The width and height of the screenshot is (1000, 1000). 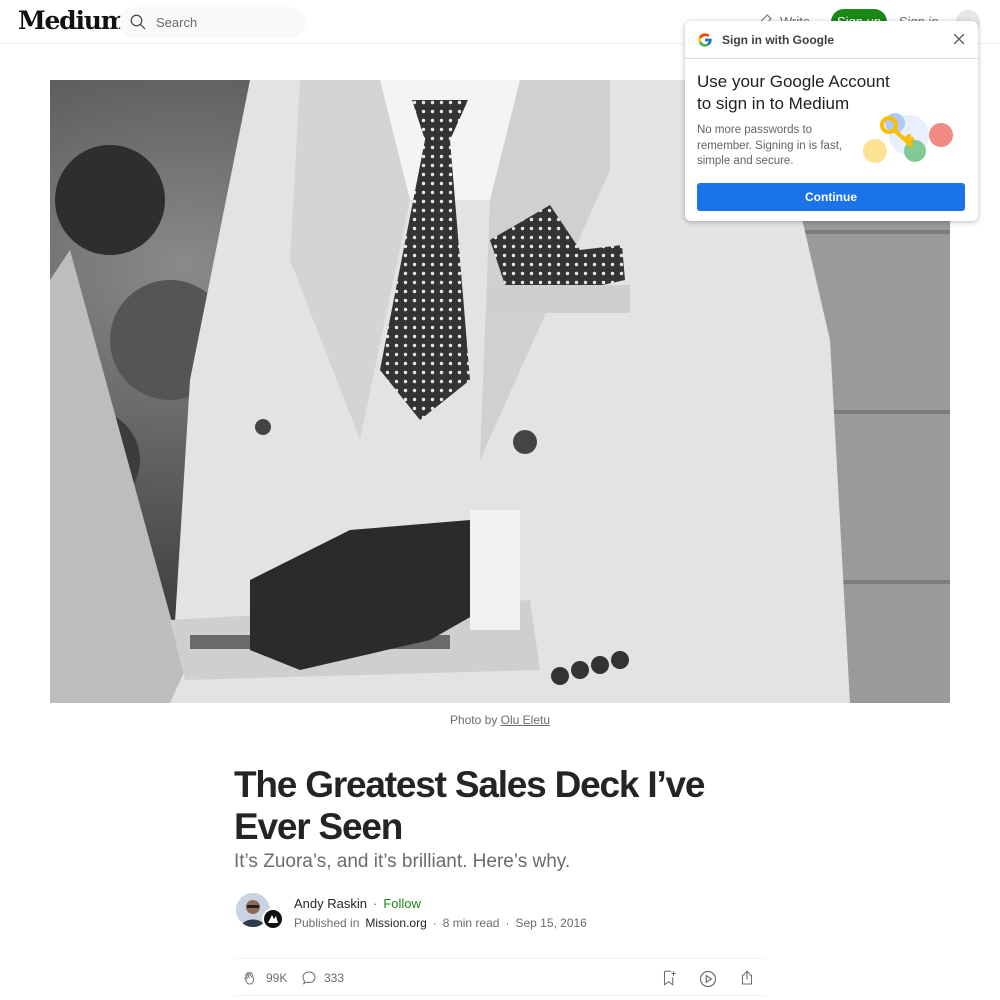 What do you see at coordinates (72, 20) in the screenshot?
I see `medium-logo: Medium` at bounding box center [72, 20].